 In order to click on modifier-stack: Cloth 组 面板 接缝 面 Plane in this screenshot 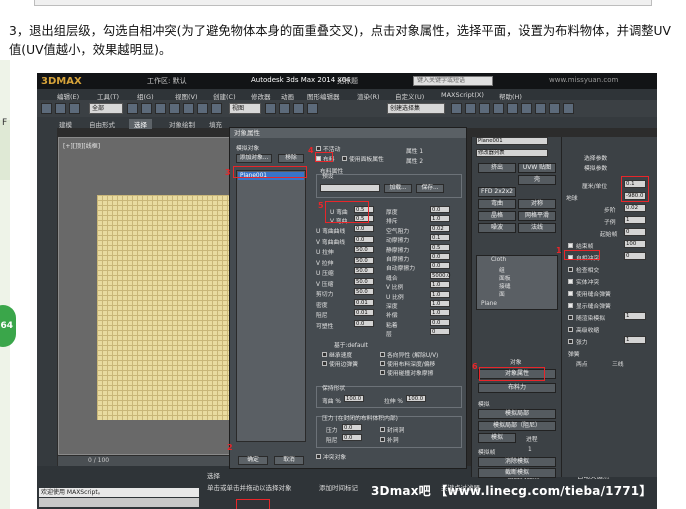, I will do `click(517, 282)`.